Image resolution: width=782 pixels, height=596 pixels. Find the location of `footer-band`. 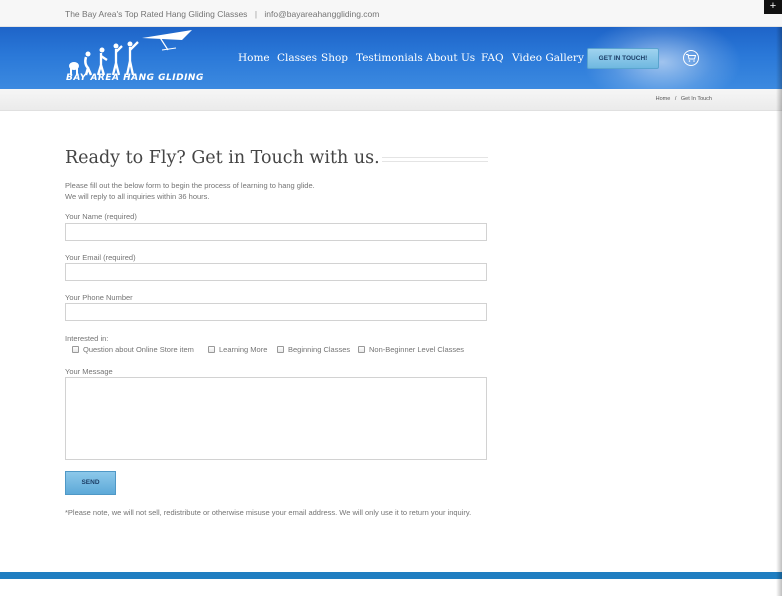

footer-band is located at coordinates (391, 575).